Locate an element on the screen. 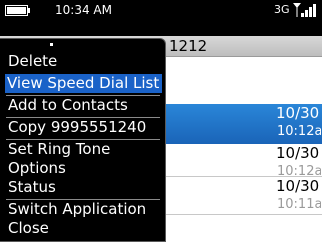 The image size is (322, 242). call-time: 10:11a is located at coordinates (299, 204).